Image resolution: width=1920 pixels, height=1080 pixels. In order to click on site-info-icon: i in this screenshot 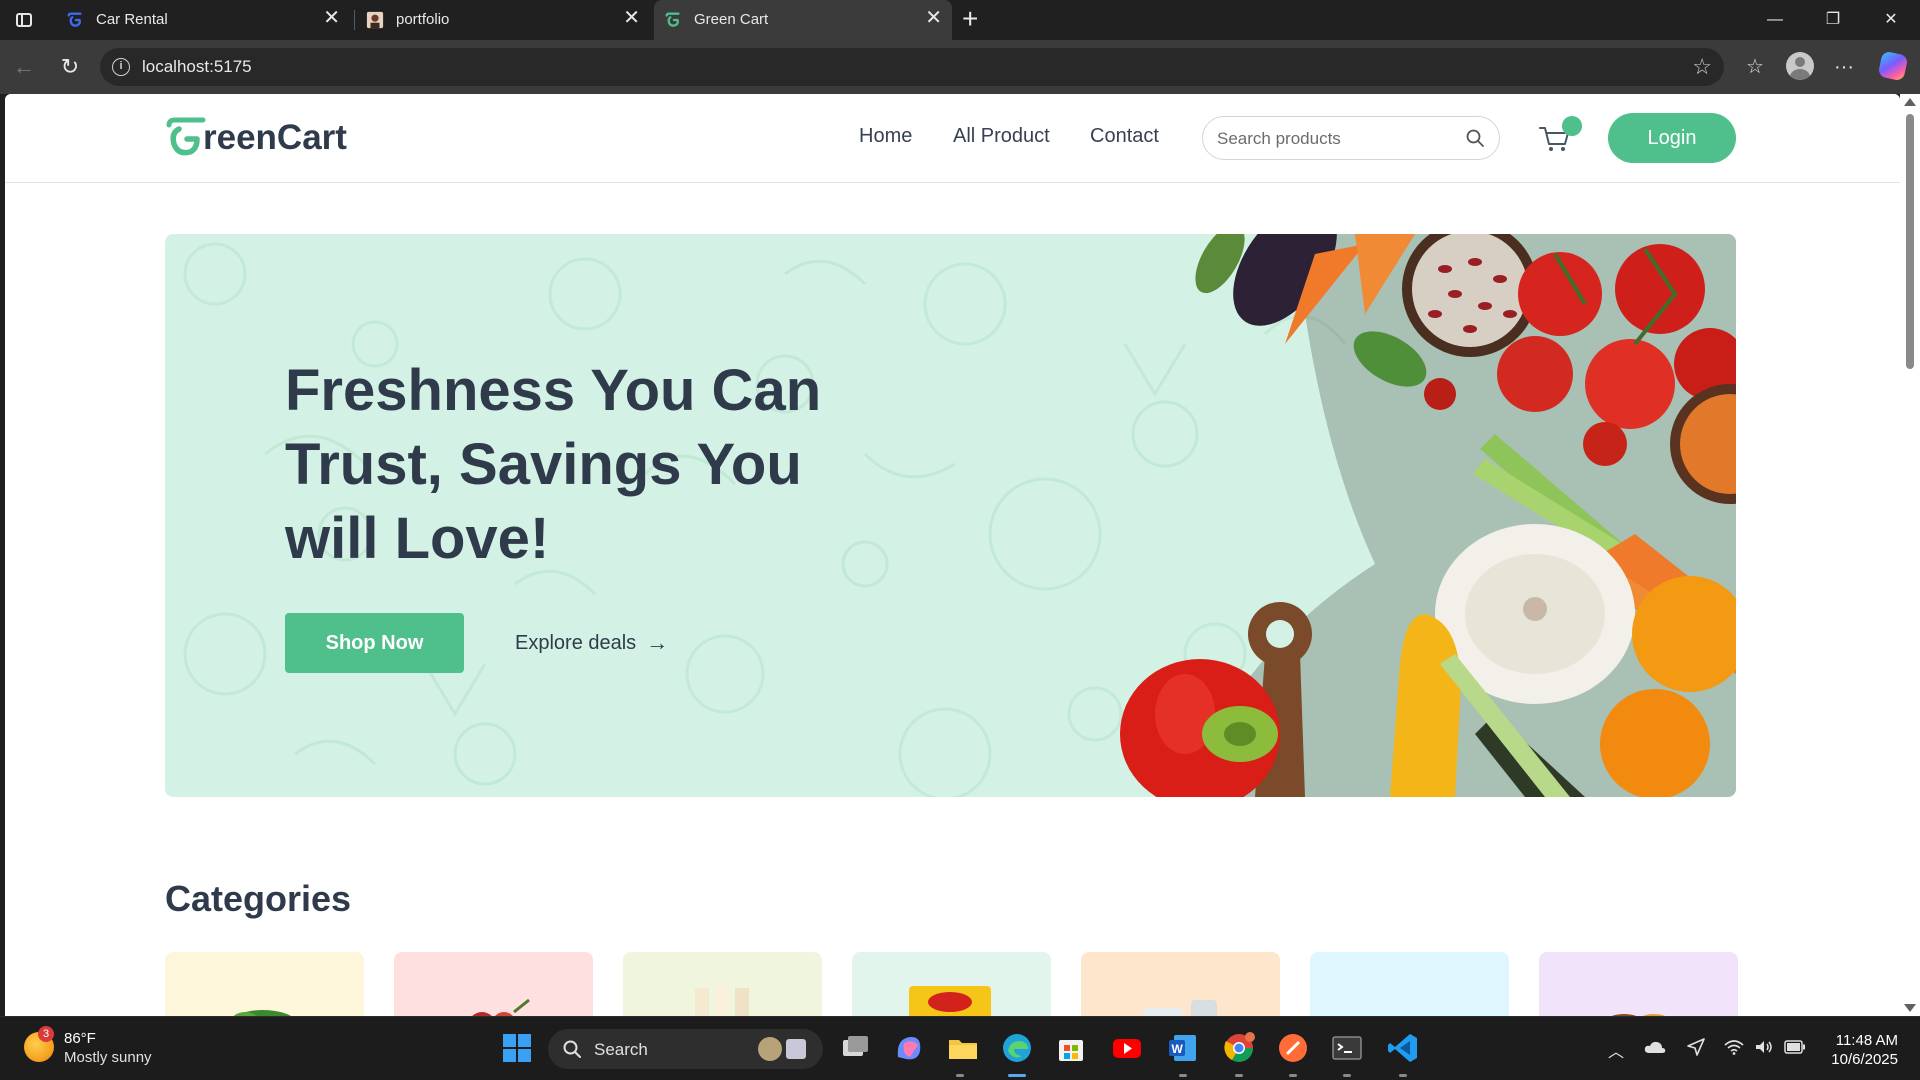, I will do `click(121, 67)`.